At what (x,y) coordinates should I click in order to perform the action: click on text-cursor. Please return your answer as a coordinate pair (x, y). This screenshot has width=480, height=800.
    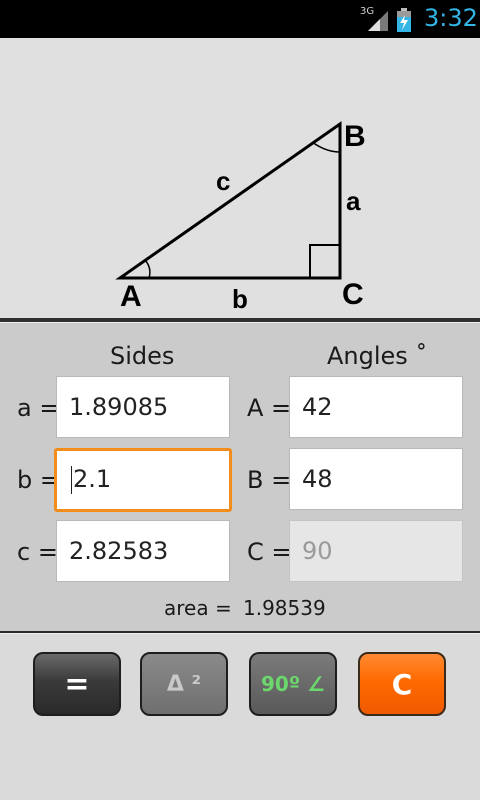
    Looking at the image, I should click on (71, 480).